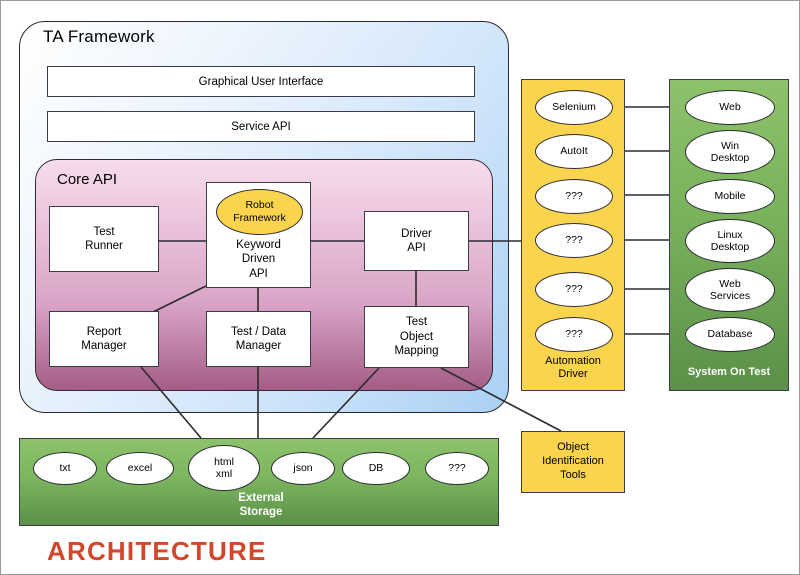  Describe the element at coordinates (258, 339) in the screenshot. I see `test-data-manager-box: Test / Data Manager` at that location.